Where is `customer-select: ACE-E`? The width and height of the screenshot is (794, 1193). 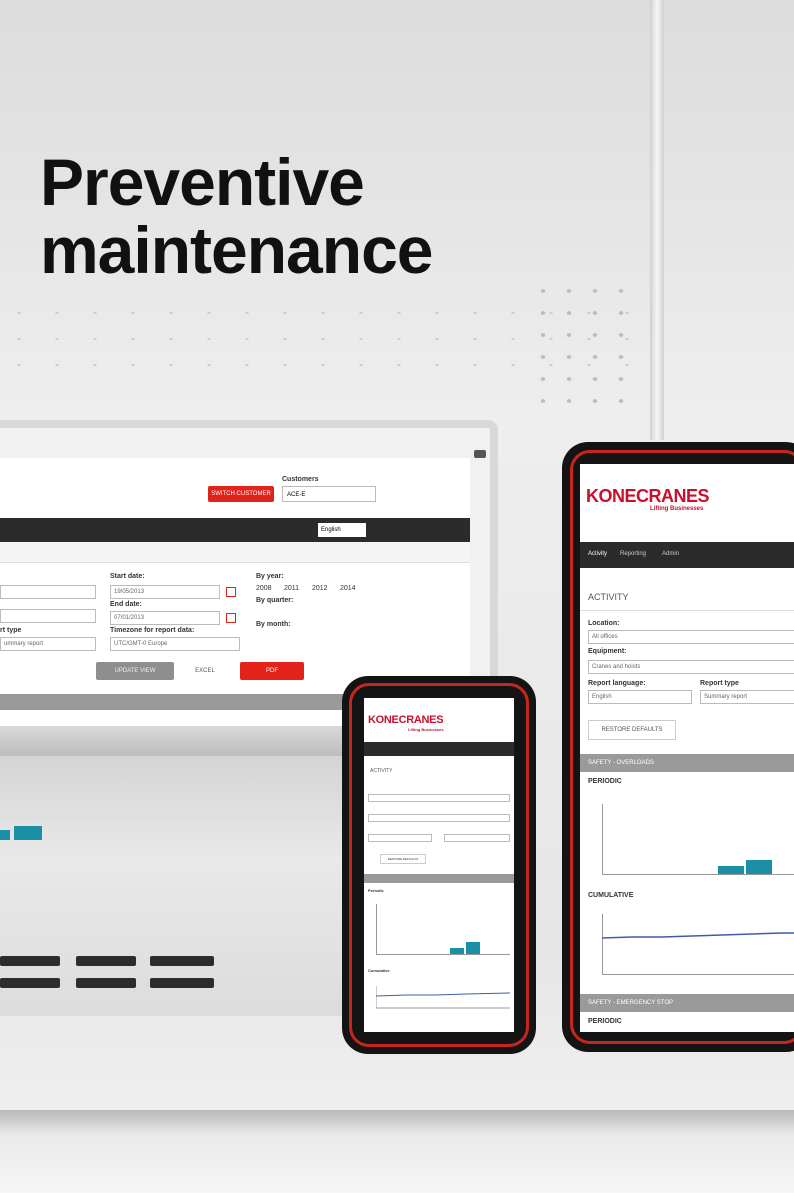 customer-select: ACE-E is located at coordinates (329, 494).